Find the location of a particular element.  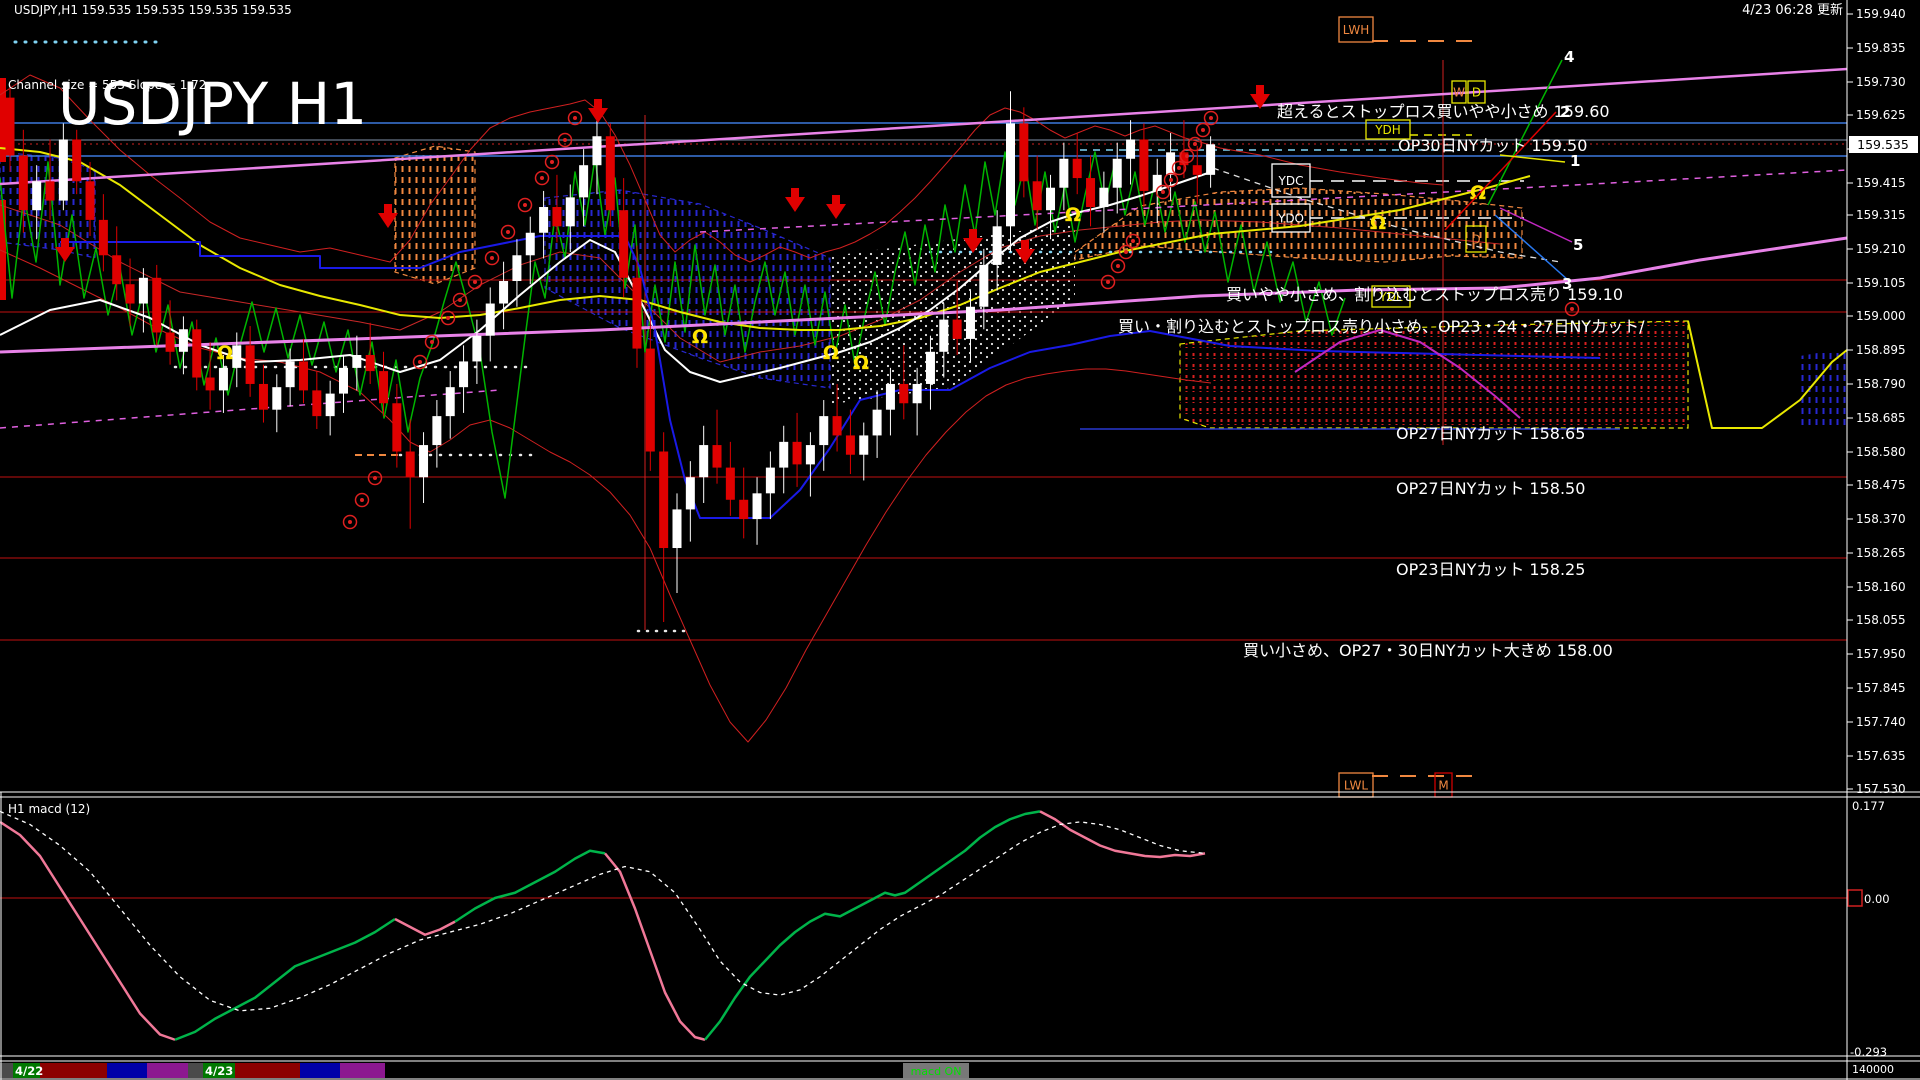

macd-on-label: macd ON is located at coordinates (936, 1071).